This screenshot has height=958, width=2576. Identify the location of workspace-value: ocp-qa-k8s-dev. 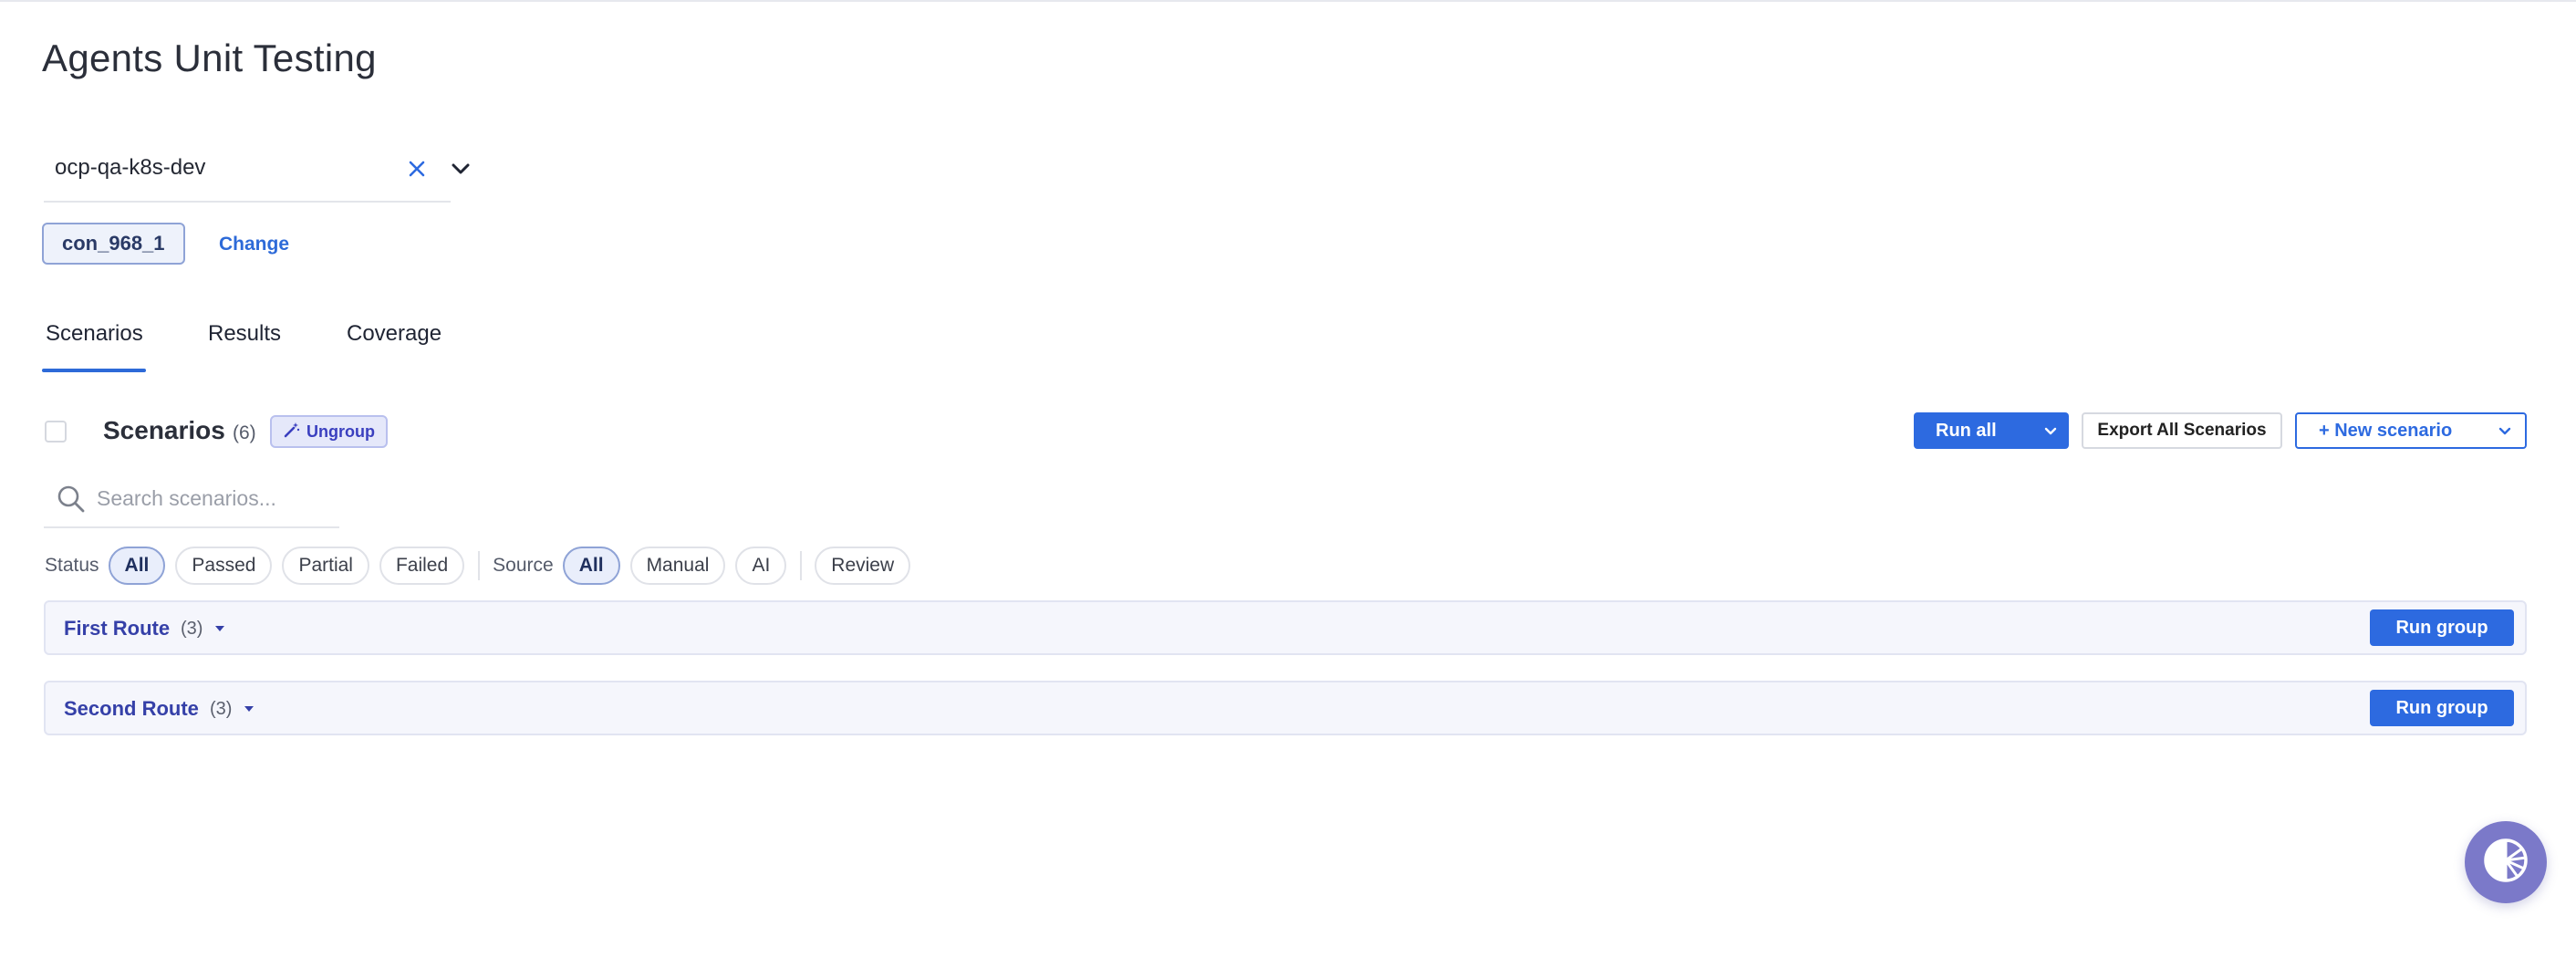
(130, 167).